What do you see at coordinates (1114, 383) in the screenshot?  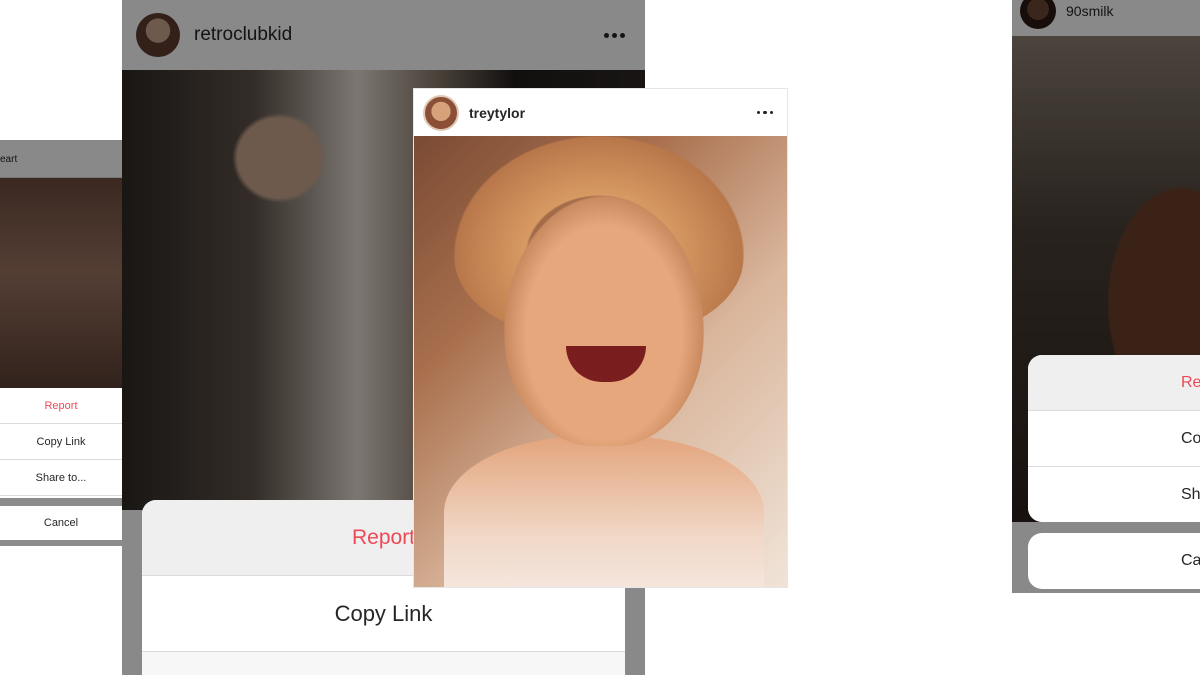 I see `right-report-button: Re` at bounding box center [1114, 383].